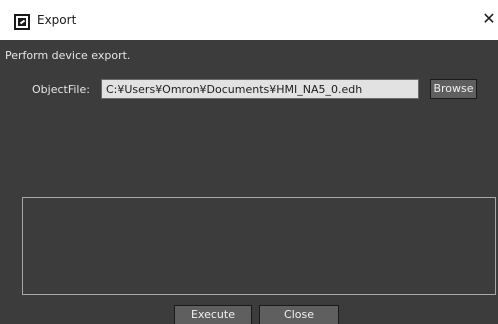  What do you see at coordinates (260, 89) in the screenshot?
I see `object-file-input` at bounding box center [260, 89].